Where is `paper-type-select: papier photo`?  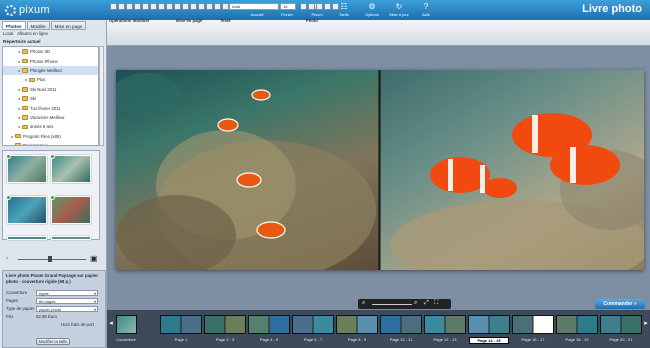 paper-type-select: papier photo is located at coordinates (67, 308).